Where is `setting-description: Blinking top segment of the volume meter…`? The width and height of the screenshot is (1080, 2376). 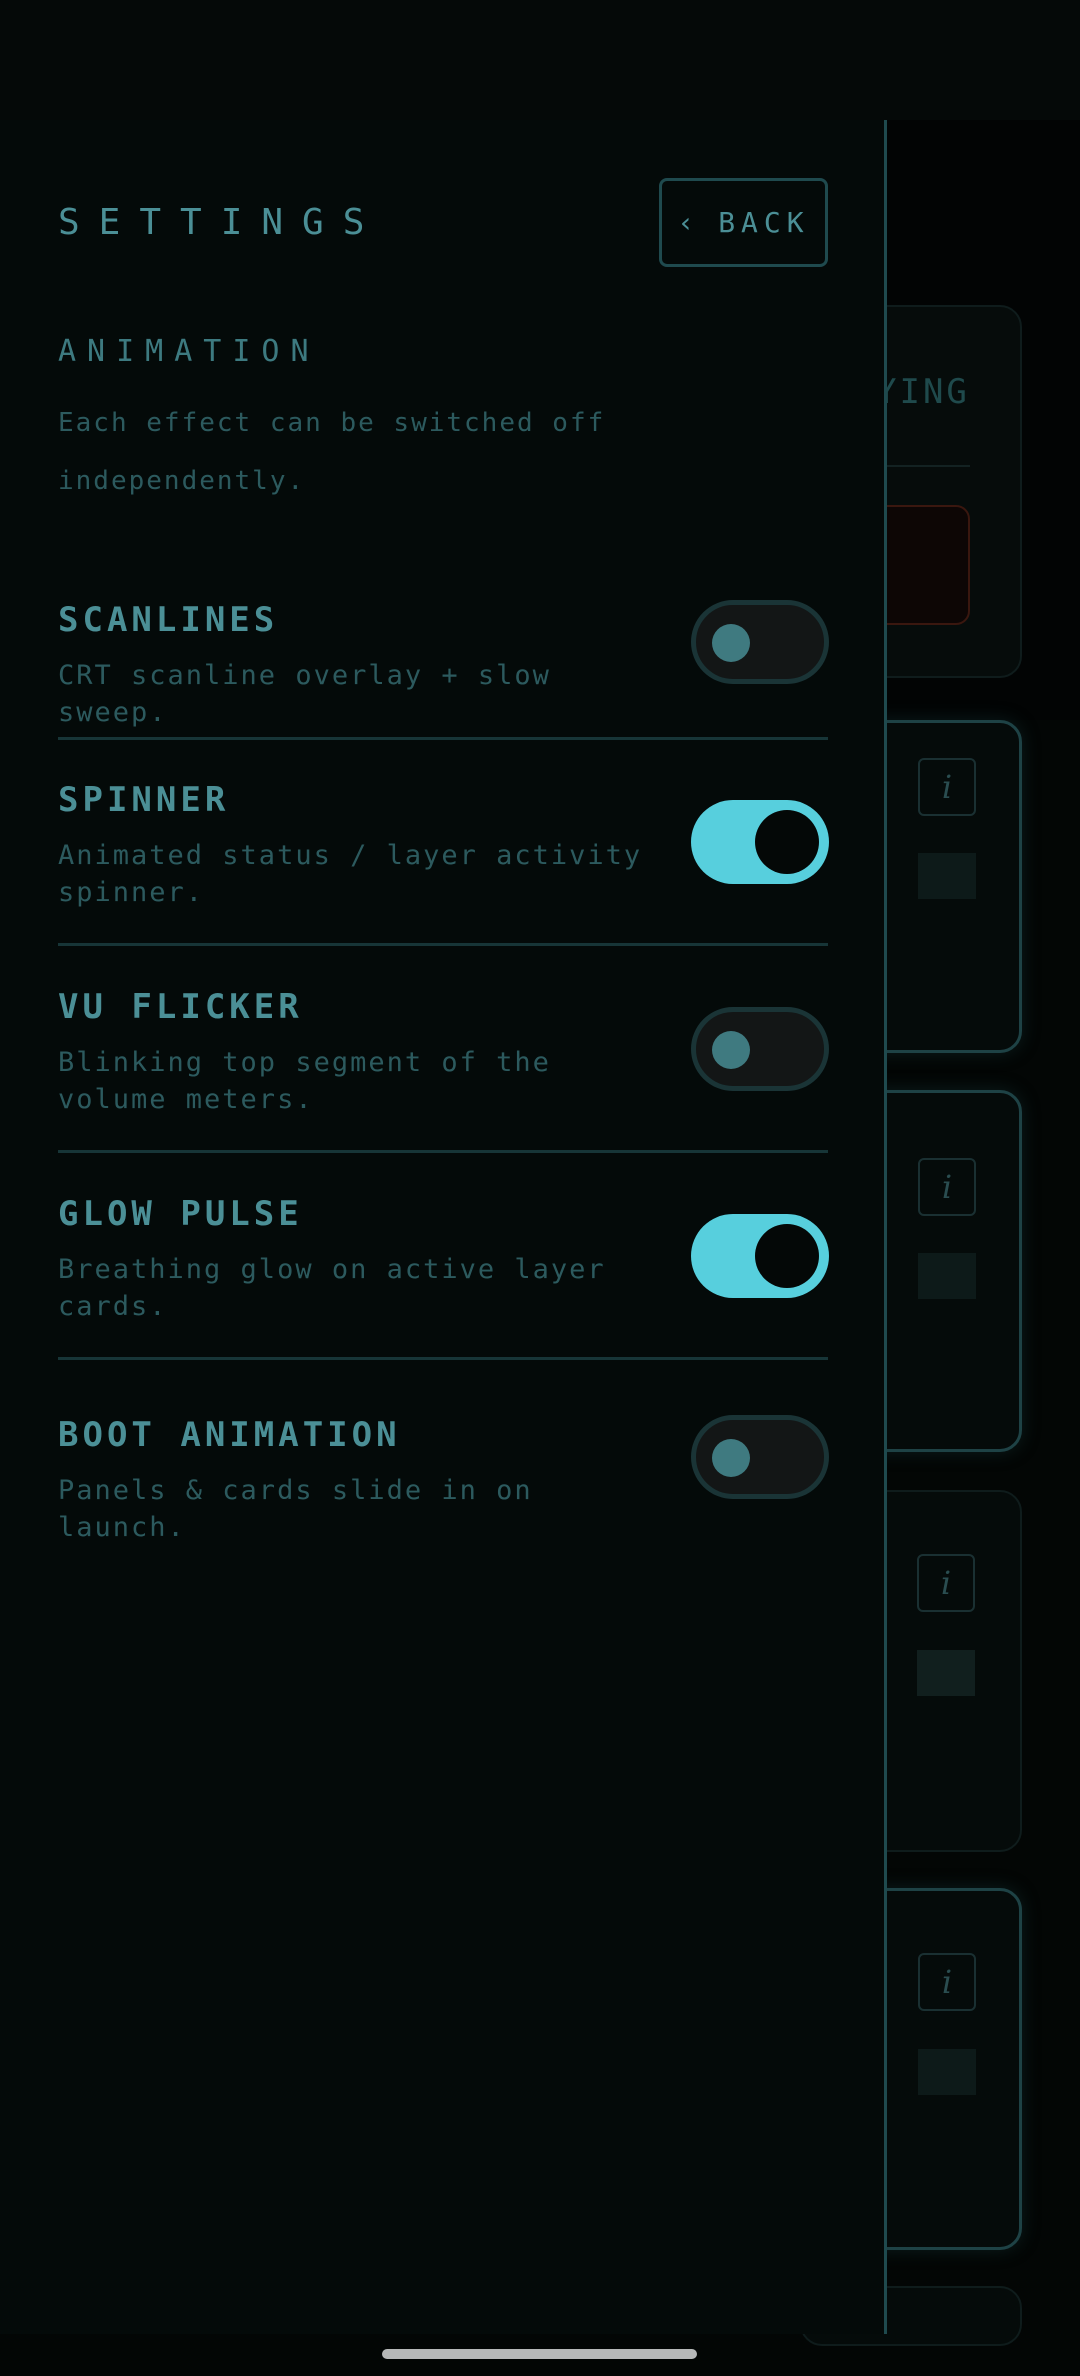
setting-description: Blinking top segment of the volume meter… is located at coordinates (304, 1081).